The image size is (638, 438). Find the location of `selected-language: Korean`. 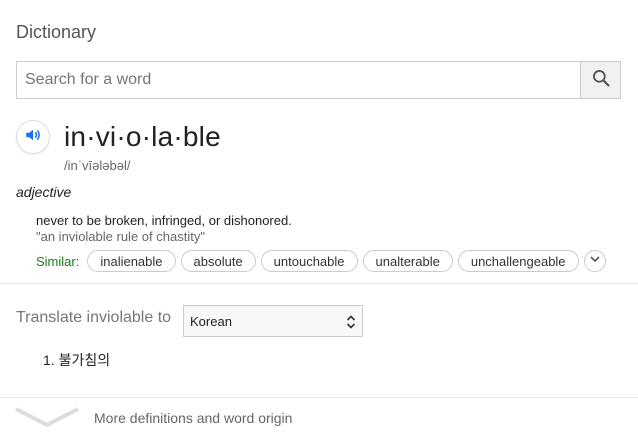

selected-language: Korean is located at coordinates (211, 321).